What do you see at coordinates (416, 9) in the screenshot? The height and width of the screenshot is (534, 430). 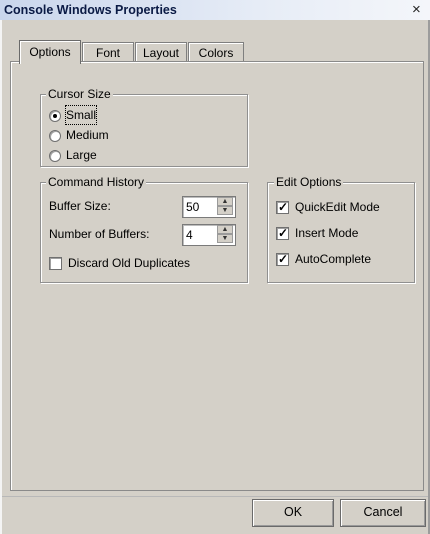 I see `close-icon: ×` at bounding box center [416, 9].